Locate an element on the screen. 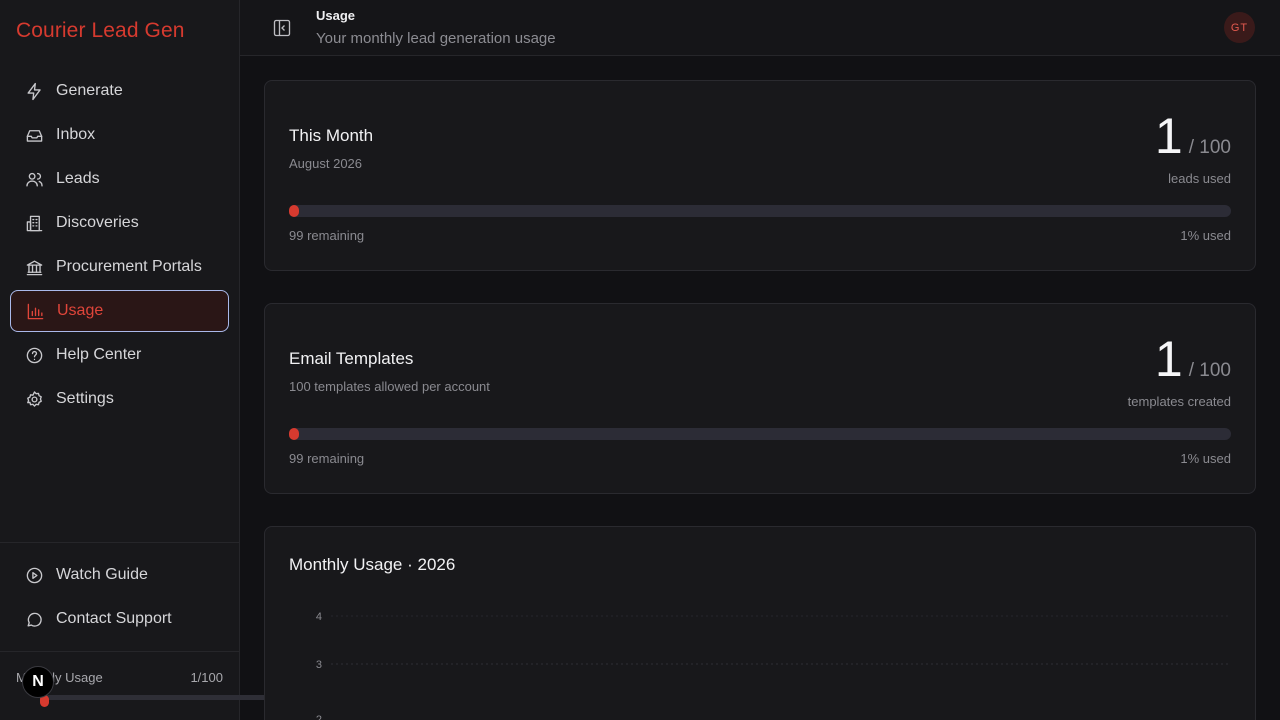 The width and height of the screenshot is (1280, 720). building-icon is located at coordinates (34, 223).